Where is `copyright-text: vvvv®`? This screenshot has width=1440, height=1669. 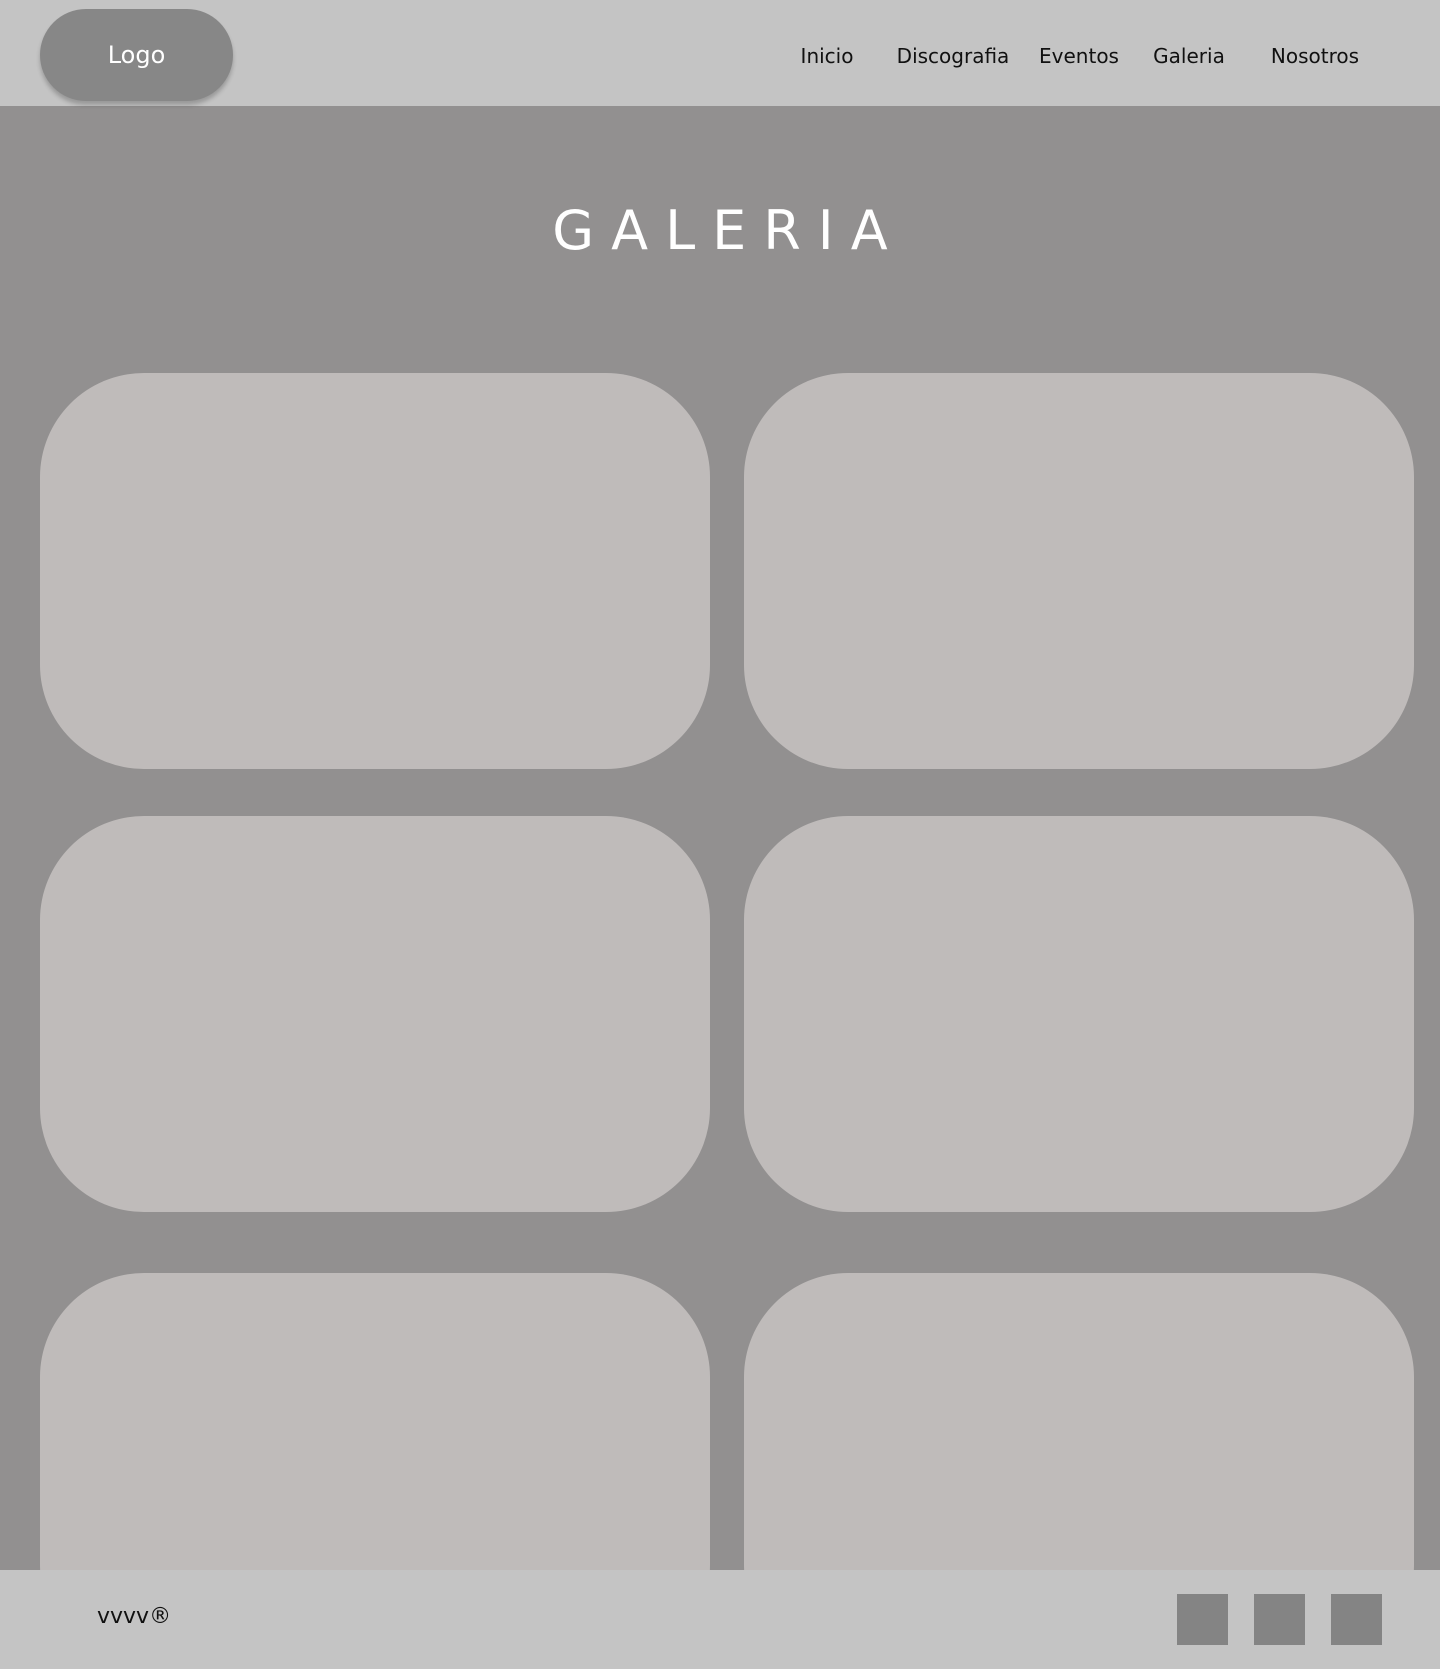
copyright-text: vvvv® is located at coordinates (134, 1616).